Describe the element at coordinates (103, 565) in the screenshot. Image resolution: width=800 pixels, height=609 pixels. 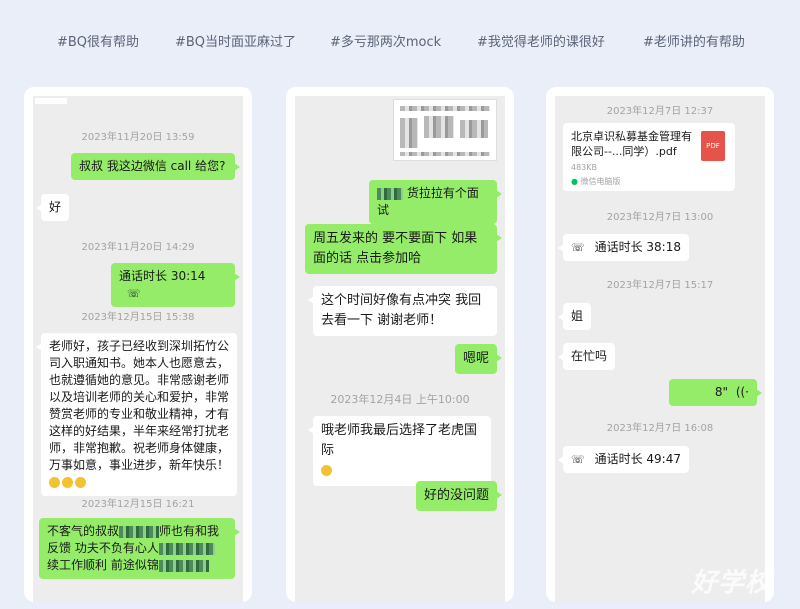
I see `message-text: 续工作顺利 前途似锦` at that location.